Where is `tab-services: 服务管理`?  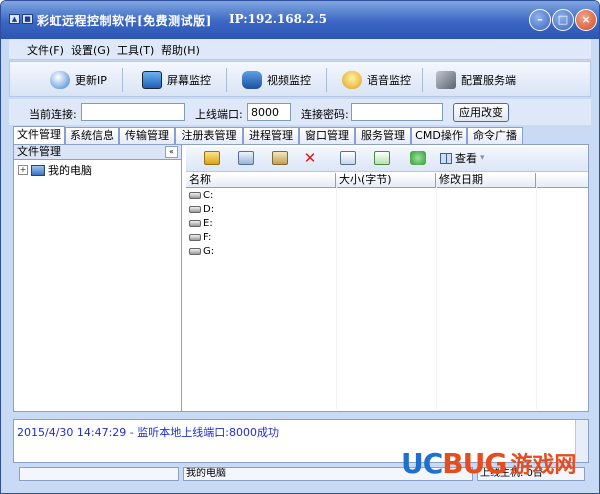 tab-services: 服务管理 is located at coordinates (383, 135).